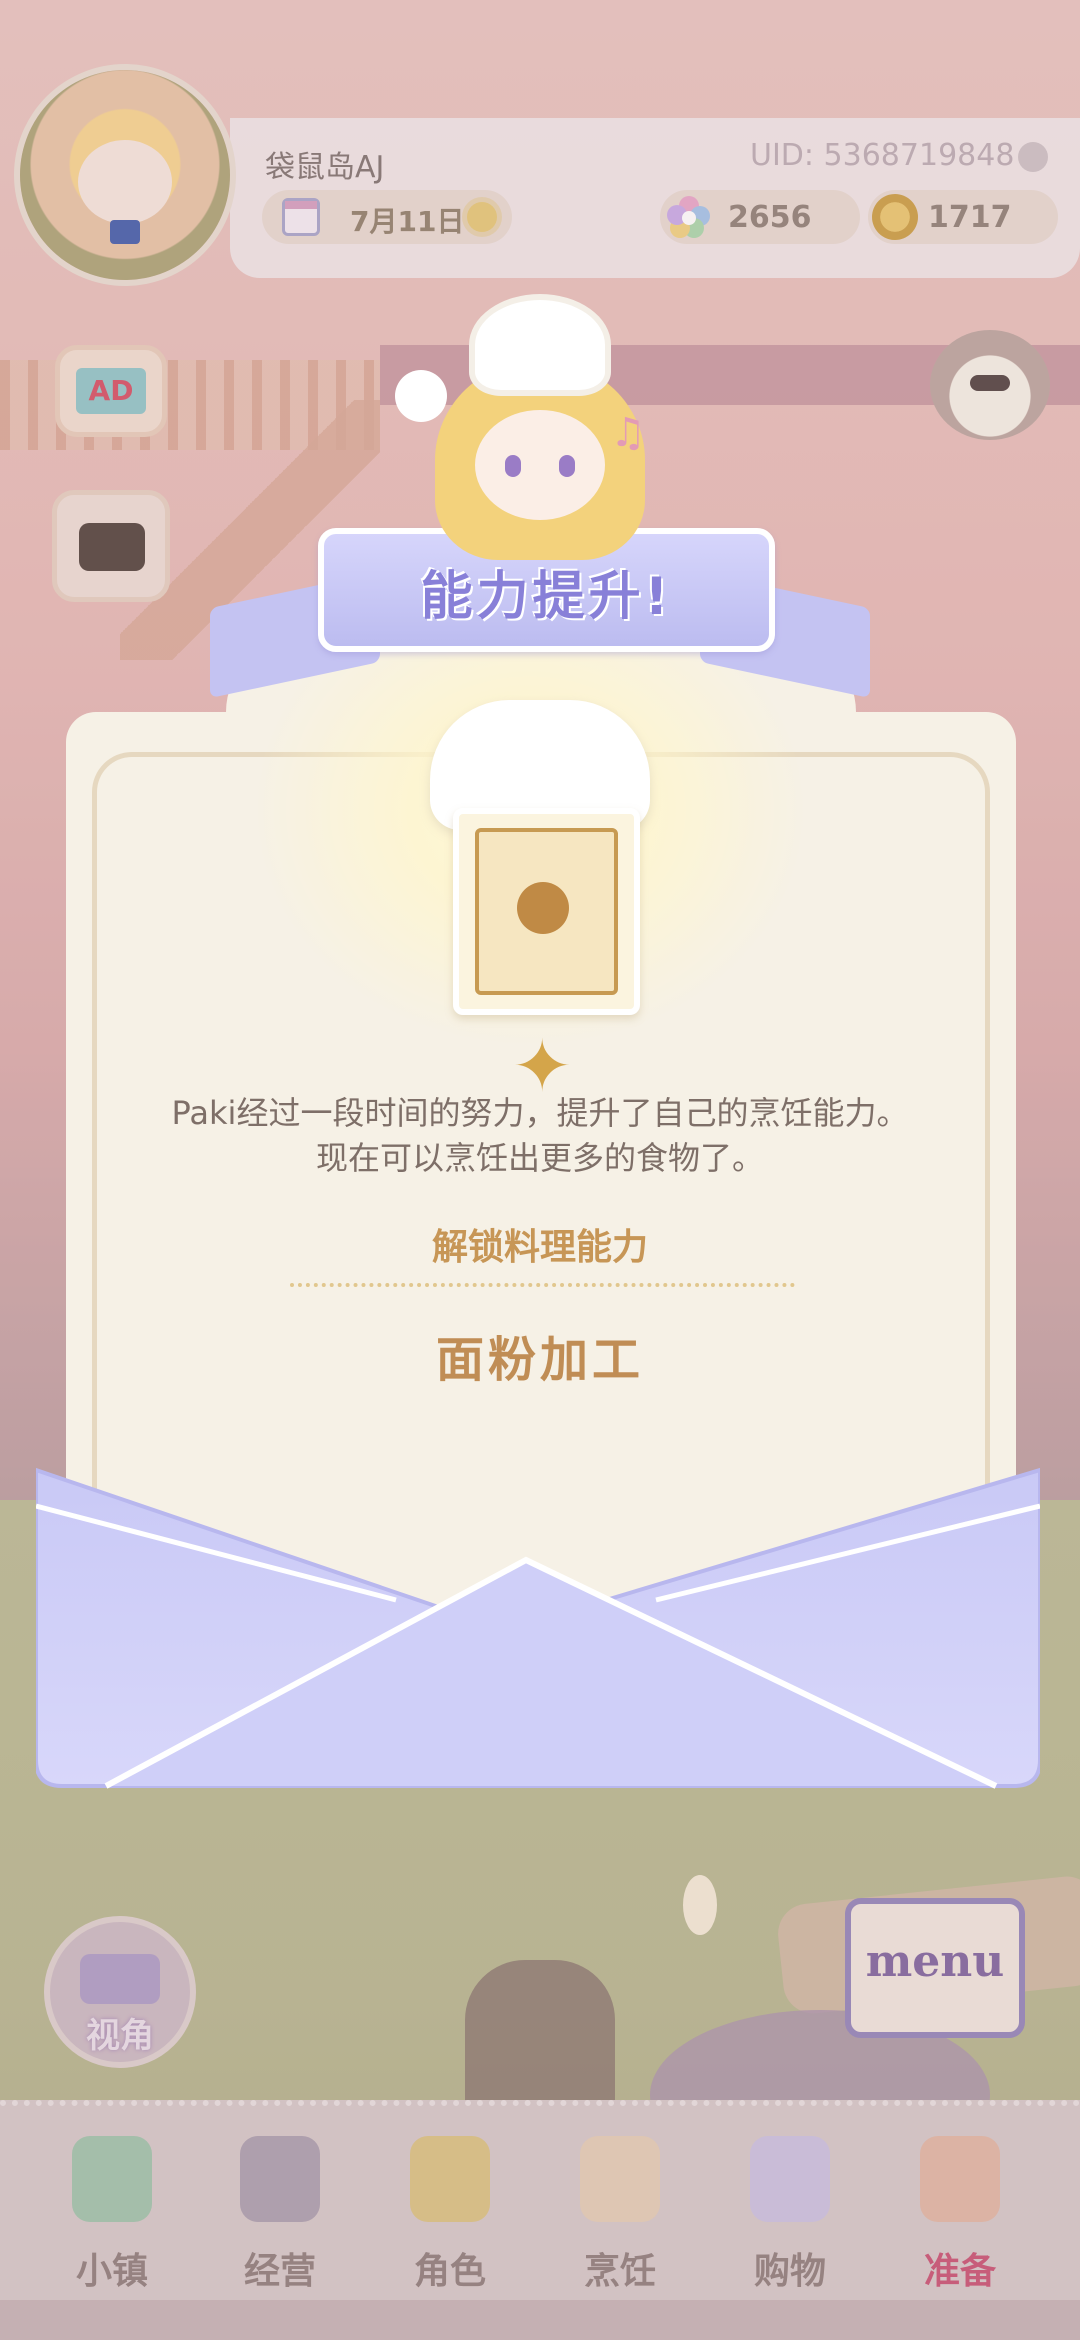  Describe the element at coordinates (421, 396) in the screenshot. I see `heart-bubble-icon` at that location.